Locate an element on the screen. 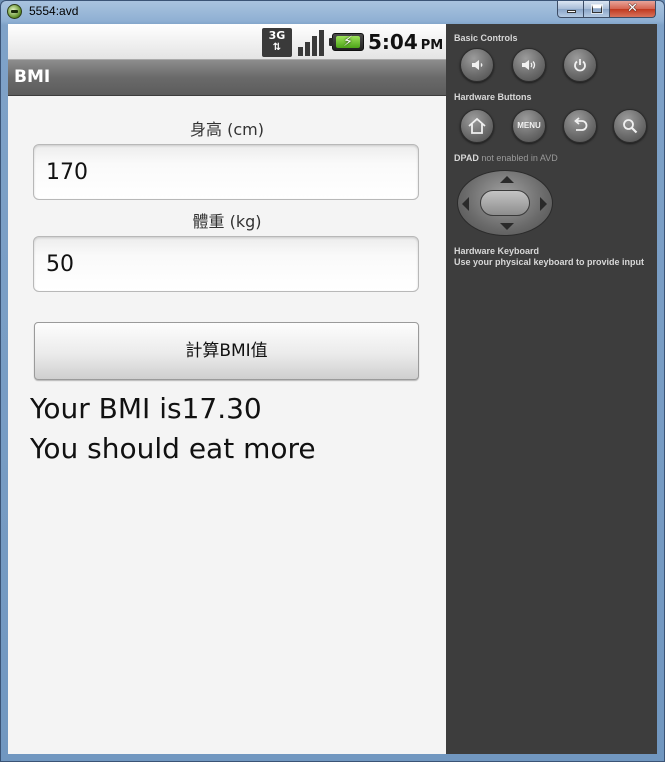 Image resolution: width=665 pixels, height=762 pixels. menu-button: MENU is located at coordinates (529, 126).